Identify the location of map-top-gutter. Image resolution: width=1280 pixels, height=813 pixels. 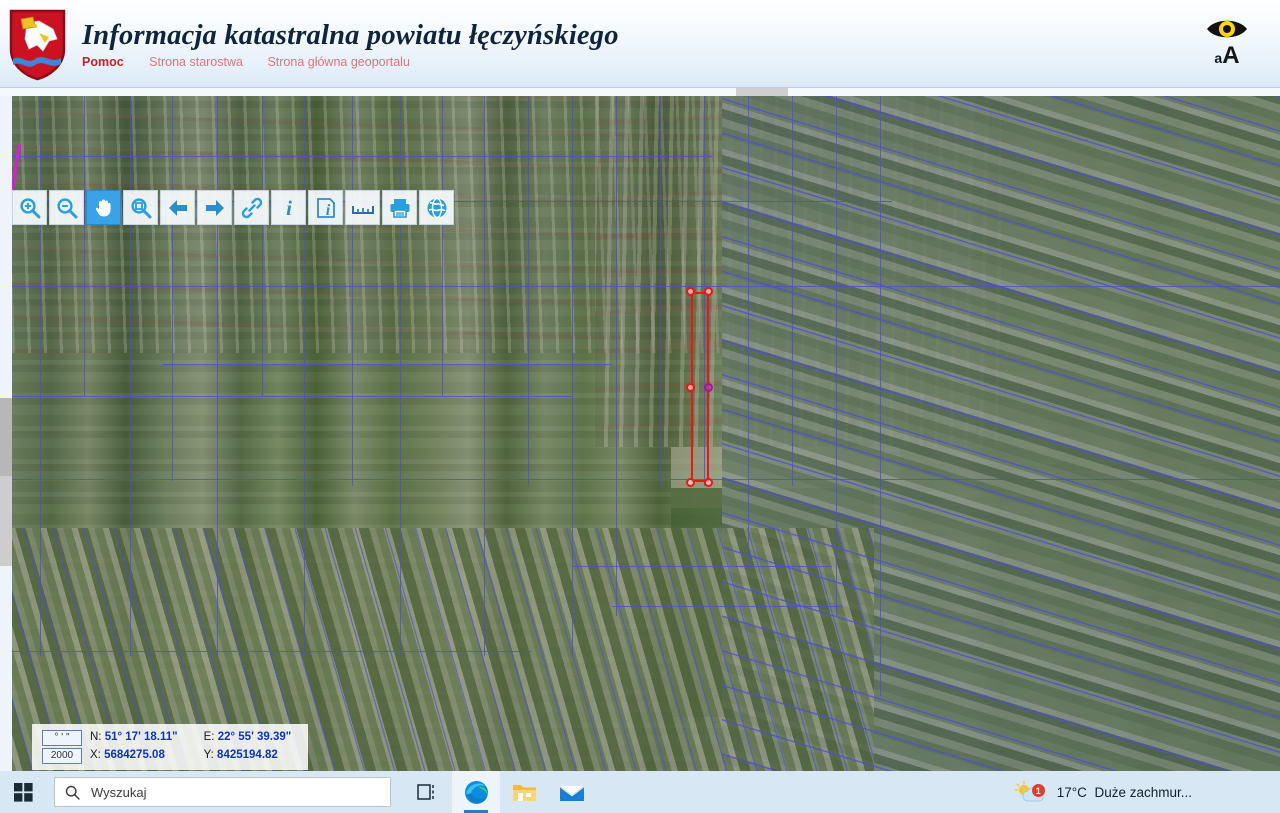
(640, 92).